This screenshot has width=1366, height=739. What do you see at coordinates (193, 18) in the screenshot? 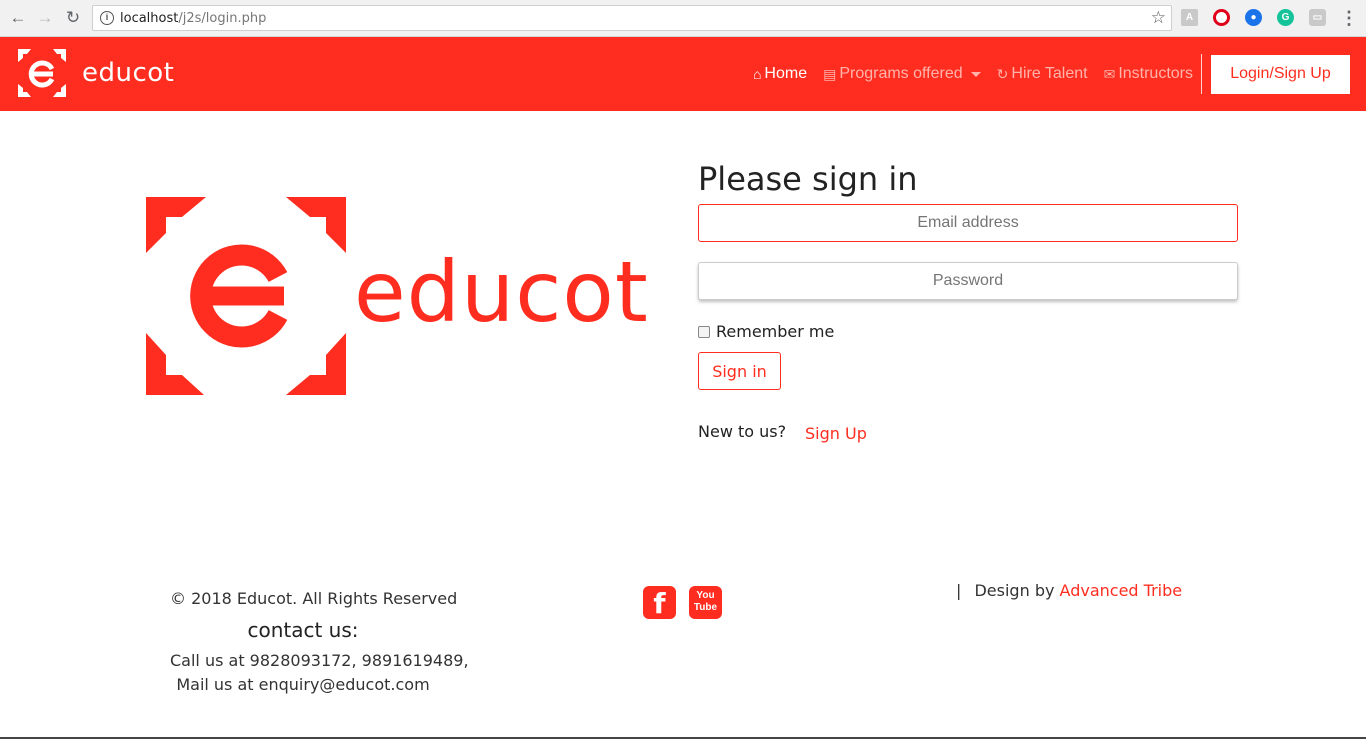
I see `url-text: localhost/j2s/login.php` at bounding box center [193, 18].